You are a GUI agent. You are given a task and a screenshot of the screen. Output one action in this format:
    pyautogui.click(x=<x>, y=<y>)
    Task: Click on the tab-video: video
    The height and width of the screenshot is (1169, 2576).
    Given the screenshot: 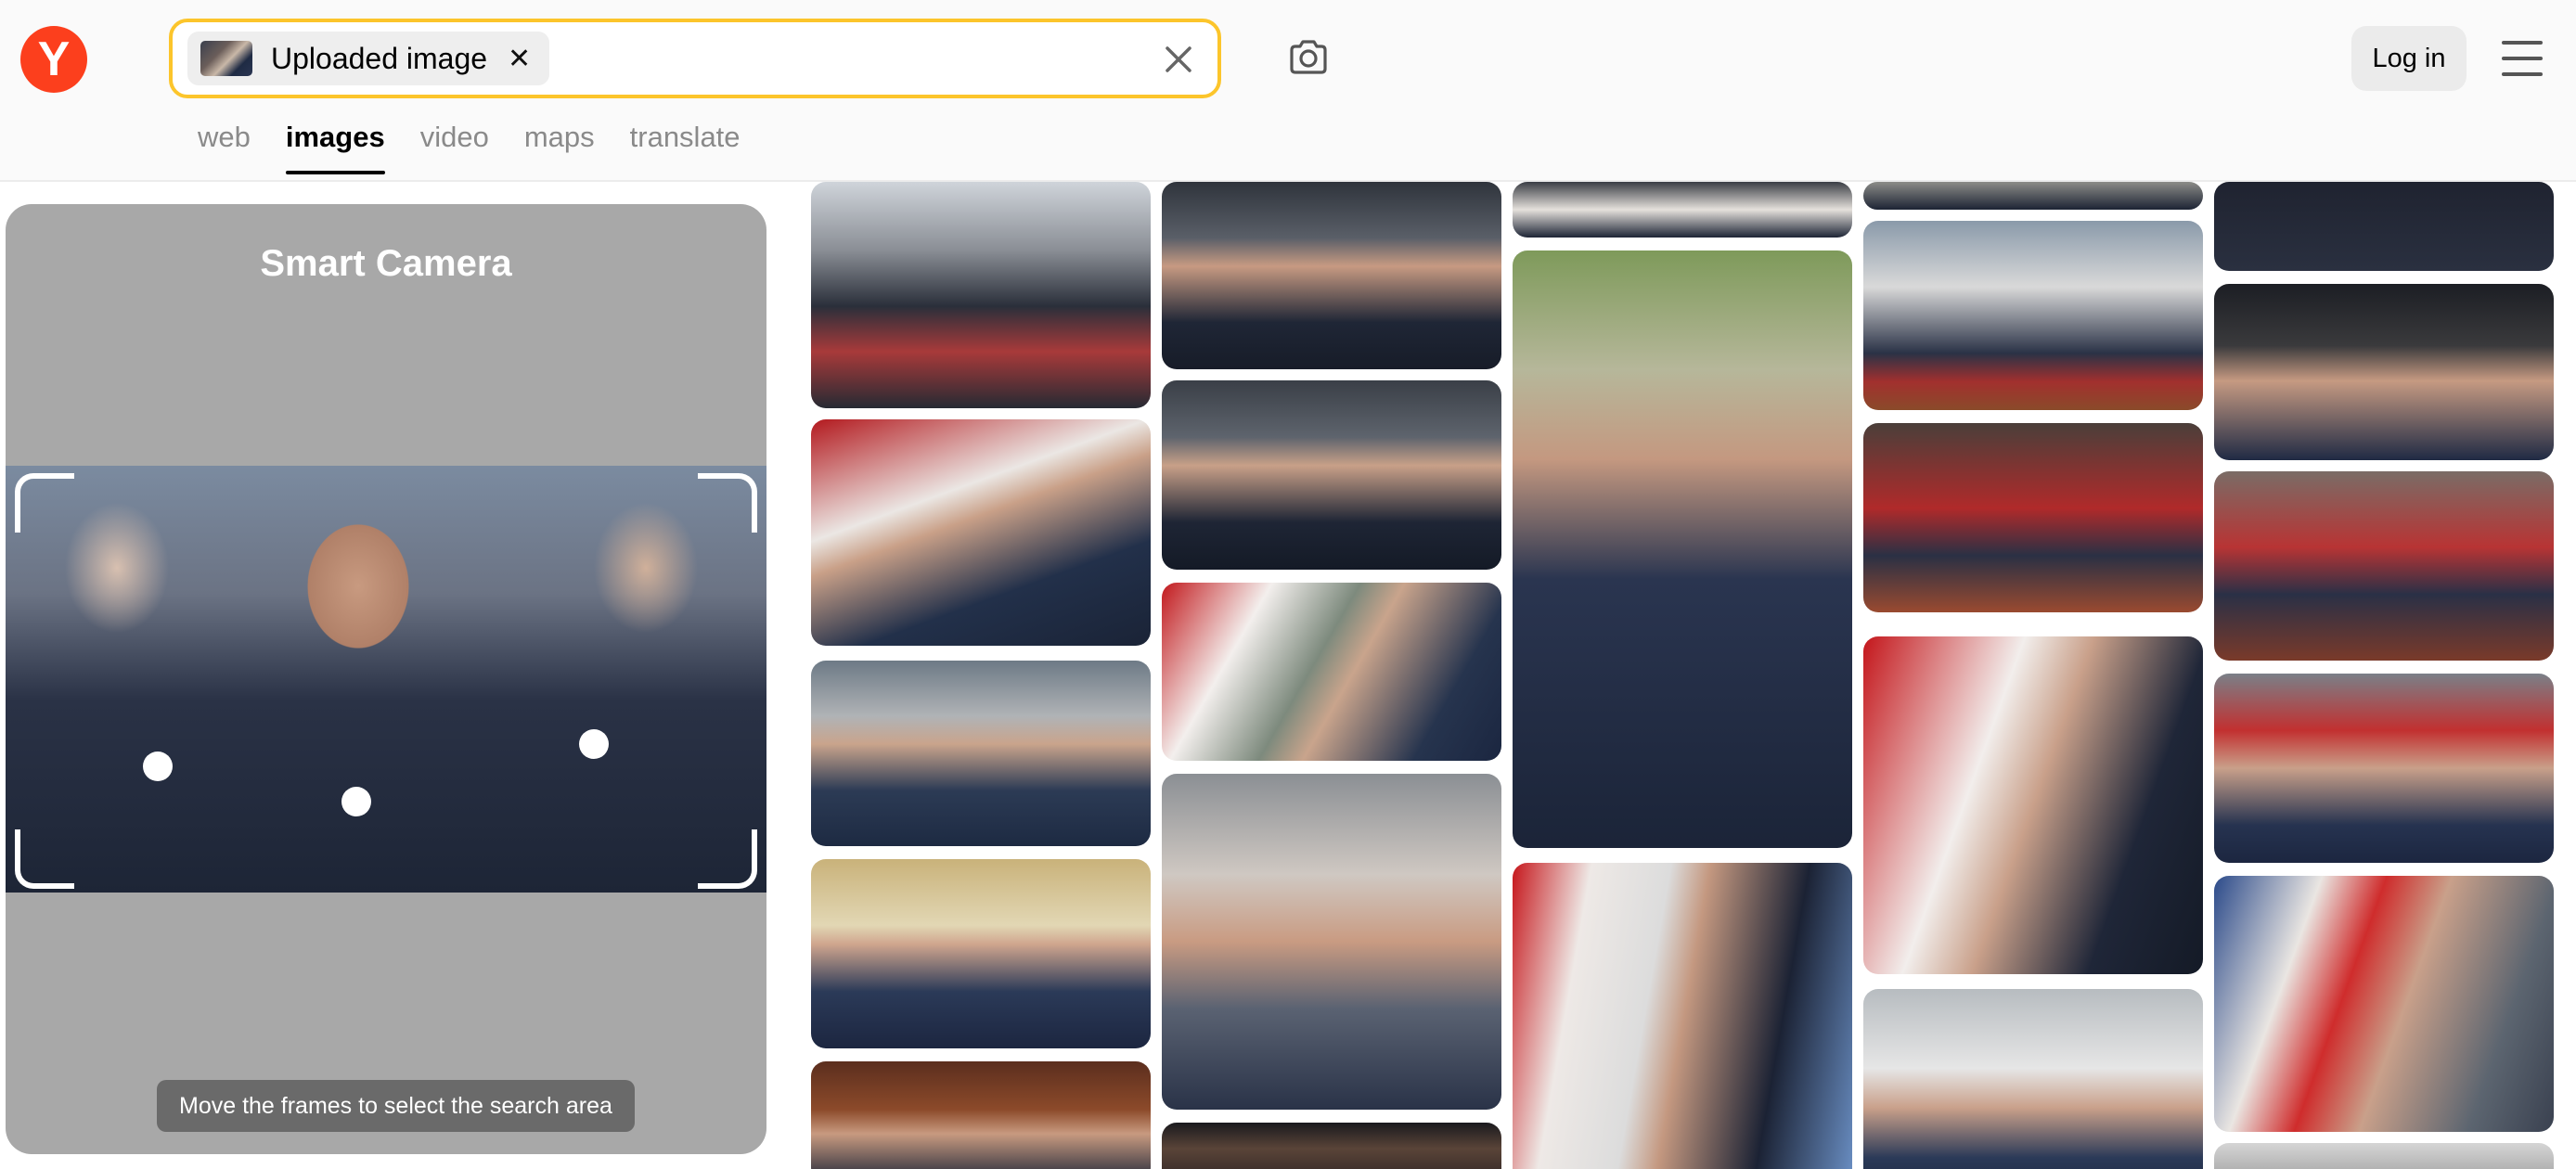 What is the action you would take?
    pyautogui.click(x=454, y=147)
    